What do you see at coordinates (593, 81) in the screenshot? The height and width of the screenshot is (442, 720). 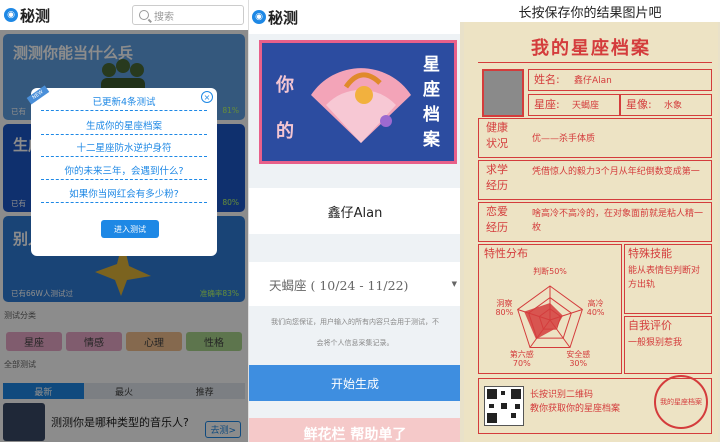 I see `name-value: 鑫仔Alan` at bounding box center [593, 81].